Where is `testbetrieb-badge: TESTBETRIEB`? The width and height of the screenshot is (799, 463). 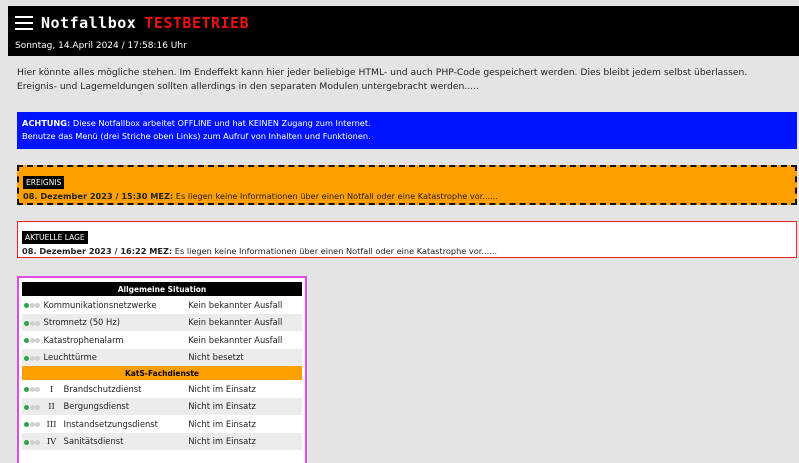 testbetrieb-badge: TESTBETRIEB is located at coordinates (197, 23).